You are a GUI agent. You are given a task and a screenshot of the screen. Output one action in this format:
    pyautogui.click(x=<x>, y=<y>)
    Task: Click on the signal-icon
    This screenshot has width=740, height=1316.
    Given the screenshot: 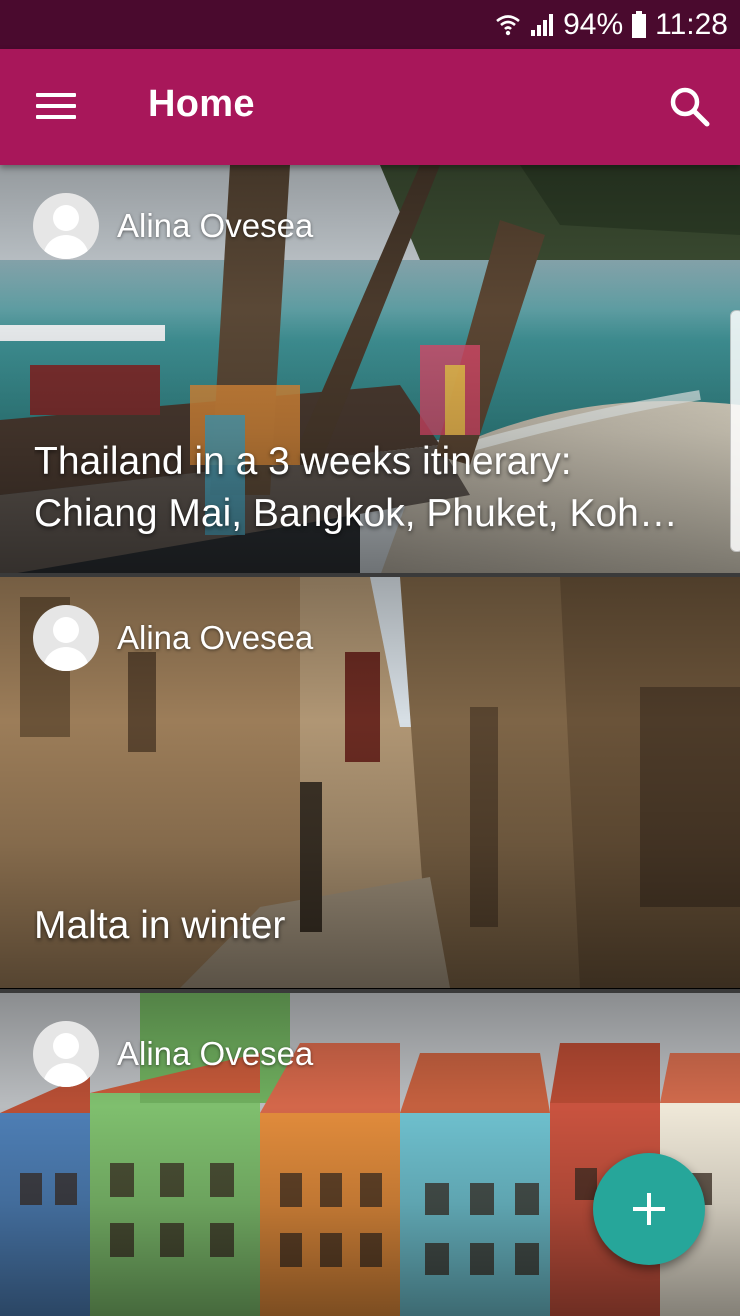 What is the action you would take?
    pyautogui.click(x=542, y=25)
    